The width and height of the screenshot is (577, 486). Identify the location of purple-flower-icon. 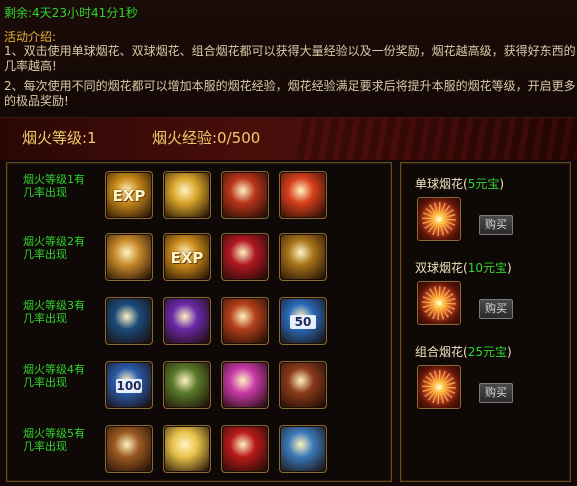
(187, 321).